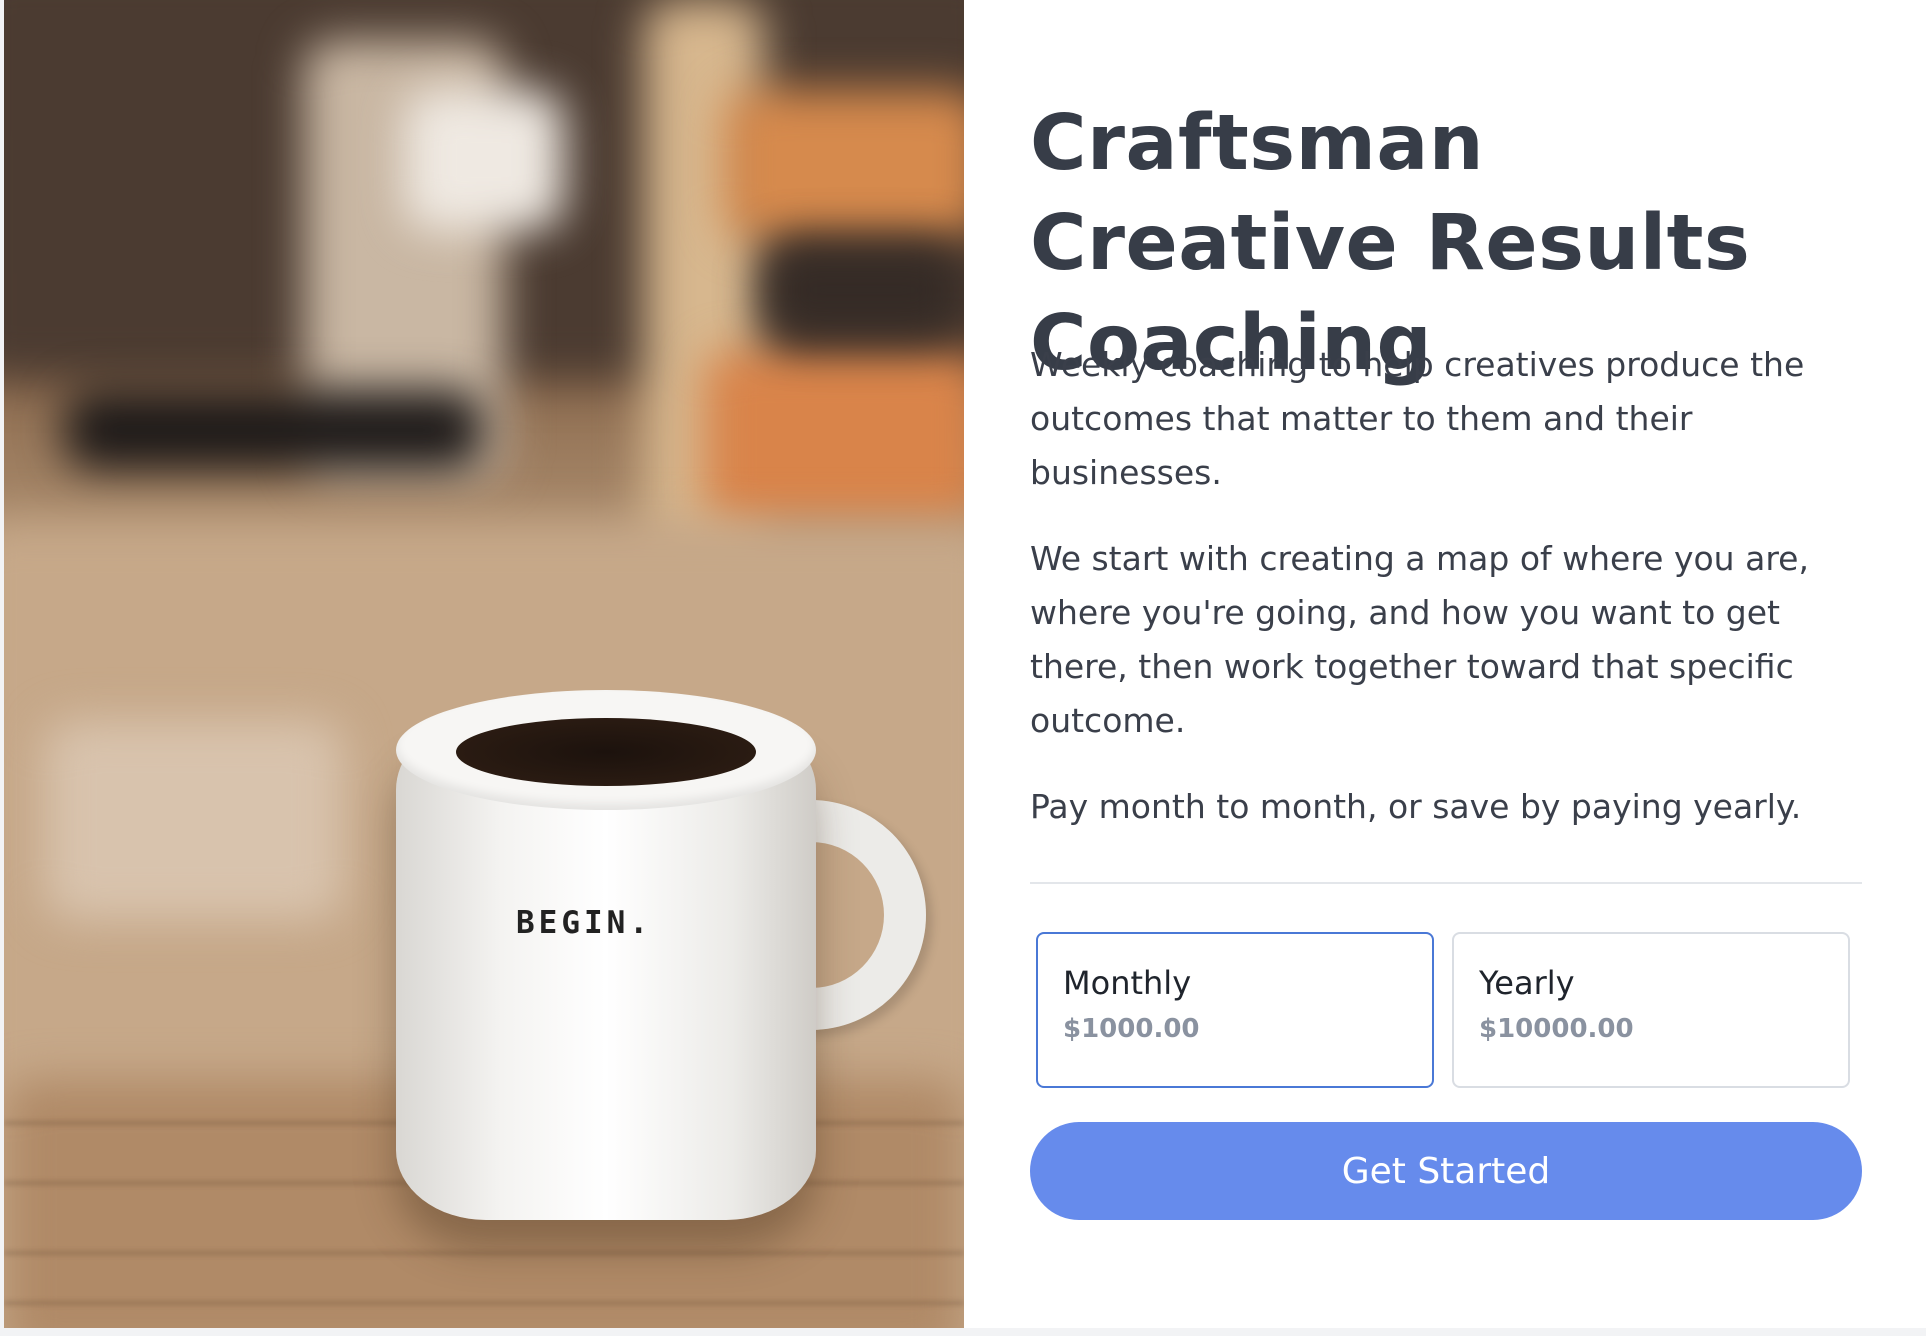  I want to click on plan-option-monthly: Monthly $1000.00, so click(1235, 1010).